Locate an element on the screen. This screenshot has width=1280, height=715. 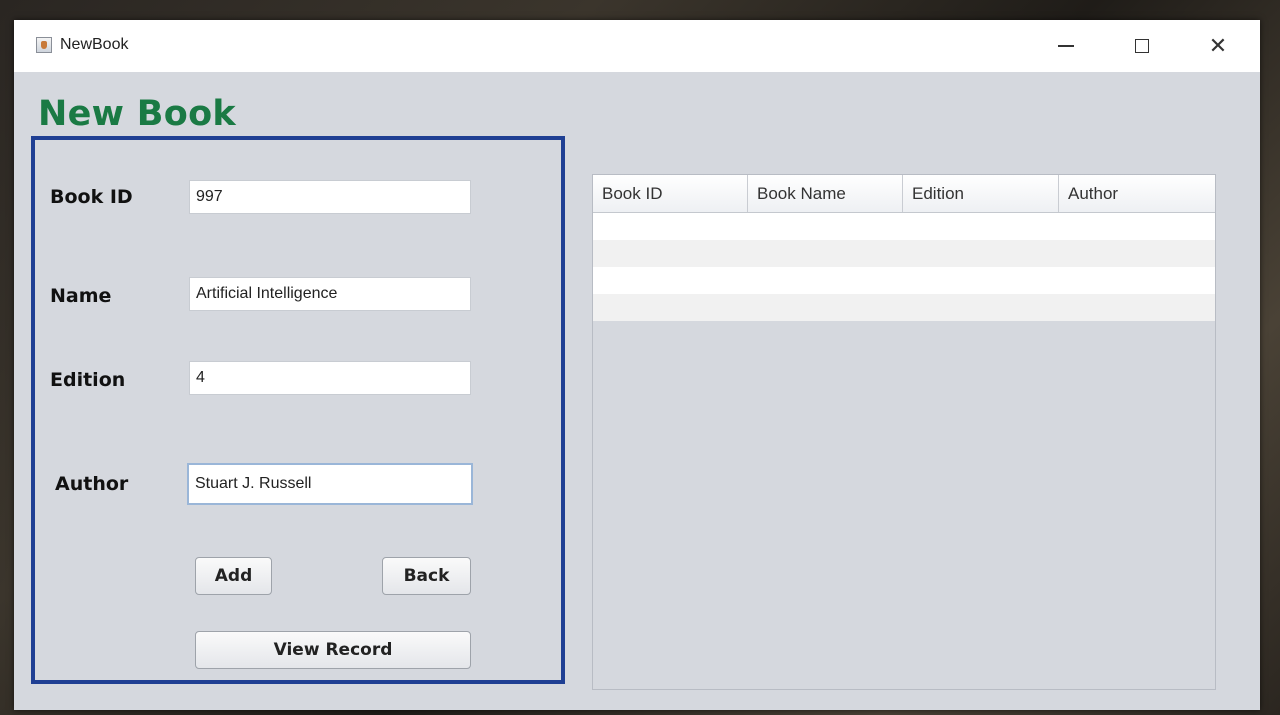
title-bar: NewBook ✕ is located at coordinates (637, 46).